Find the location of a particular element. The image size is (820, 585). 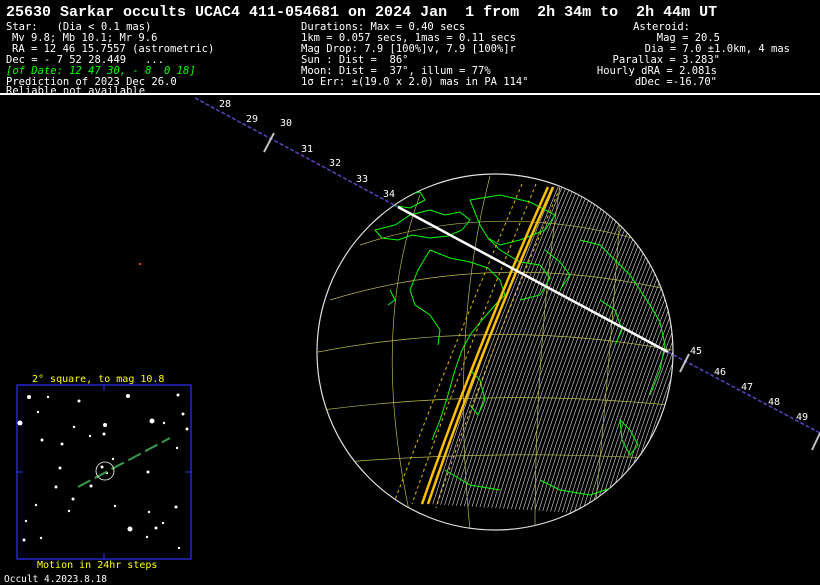

tick-label: 29 is located at coordinates (252, 119).